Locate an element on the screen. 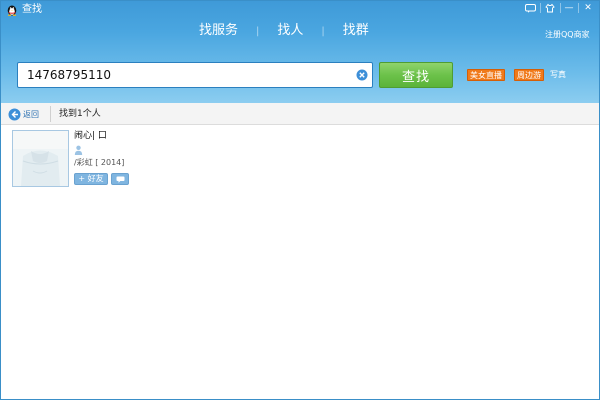  results-toolbar: 返回 找到1个人 is located at coordinates (300, 114).